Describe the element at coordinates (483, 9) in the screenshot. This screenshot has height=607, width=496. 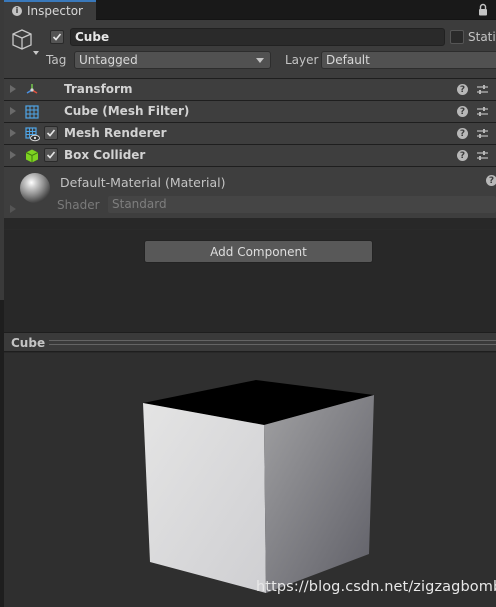
I see `lock-icon` at that location.